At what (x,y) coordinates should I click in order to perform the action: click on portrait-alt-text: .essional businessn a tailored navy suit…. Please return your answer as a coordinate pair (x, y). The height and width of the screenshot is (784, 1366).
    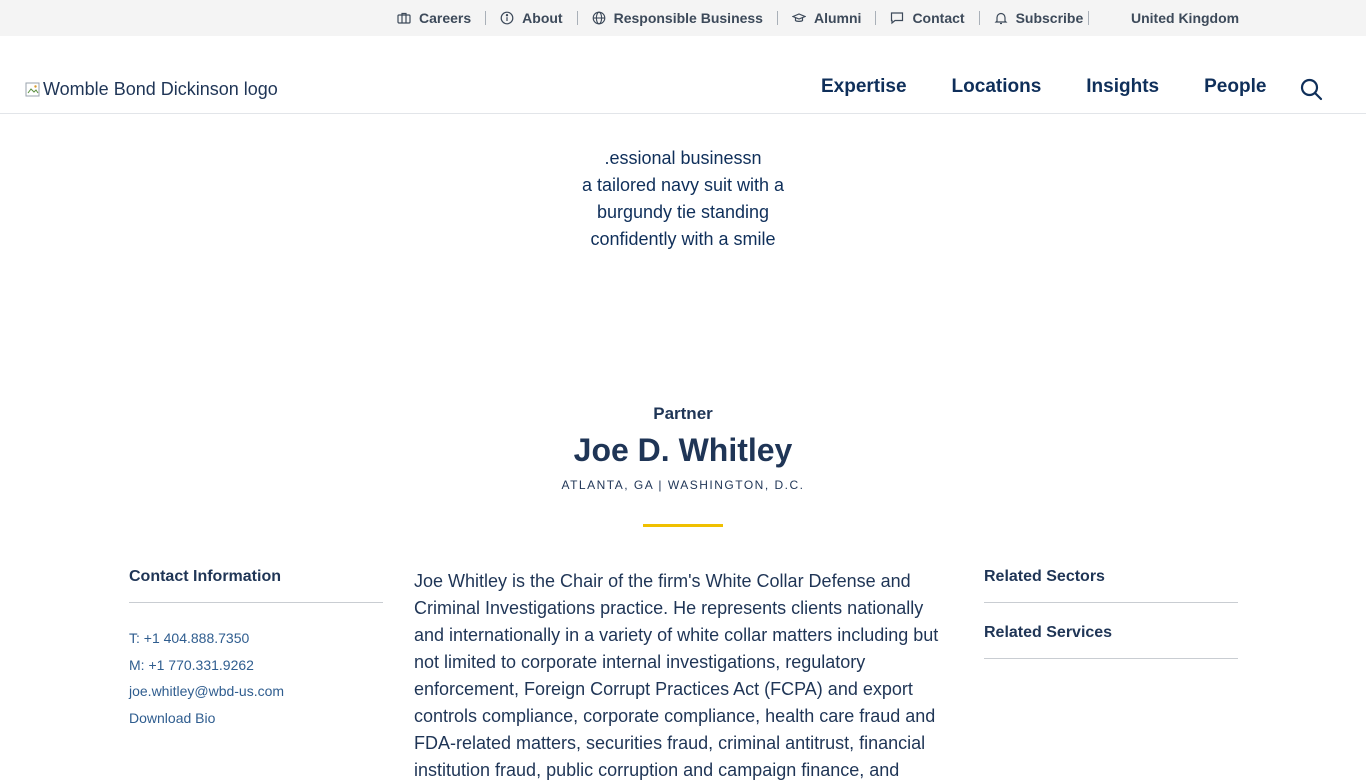
    Looking at the image, I should click on (683, 199).